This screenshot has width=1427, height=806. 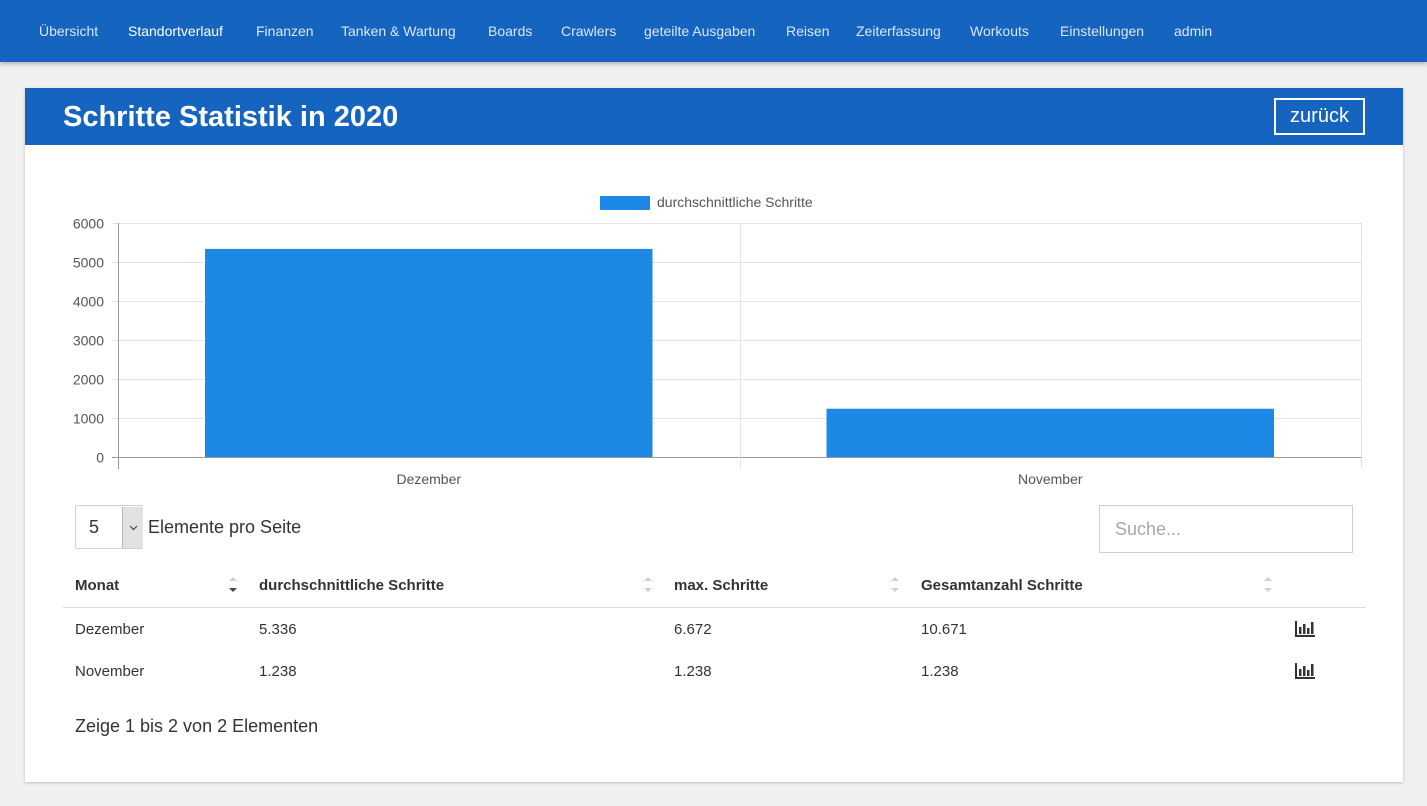 I want to click on page-length-value: 5, so click(x=94, y=527).